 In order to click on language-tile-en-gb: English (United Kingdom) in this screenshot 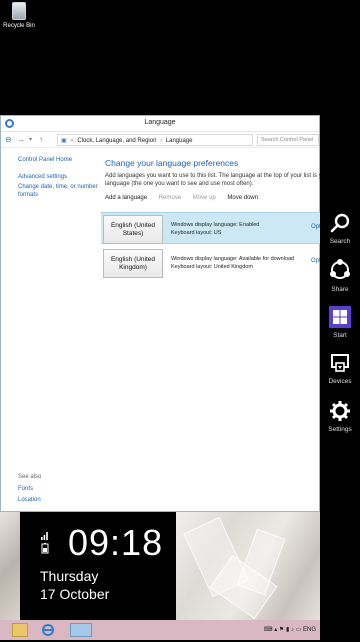, I will do `click(133, 263)`.